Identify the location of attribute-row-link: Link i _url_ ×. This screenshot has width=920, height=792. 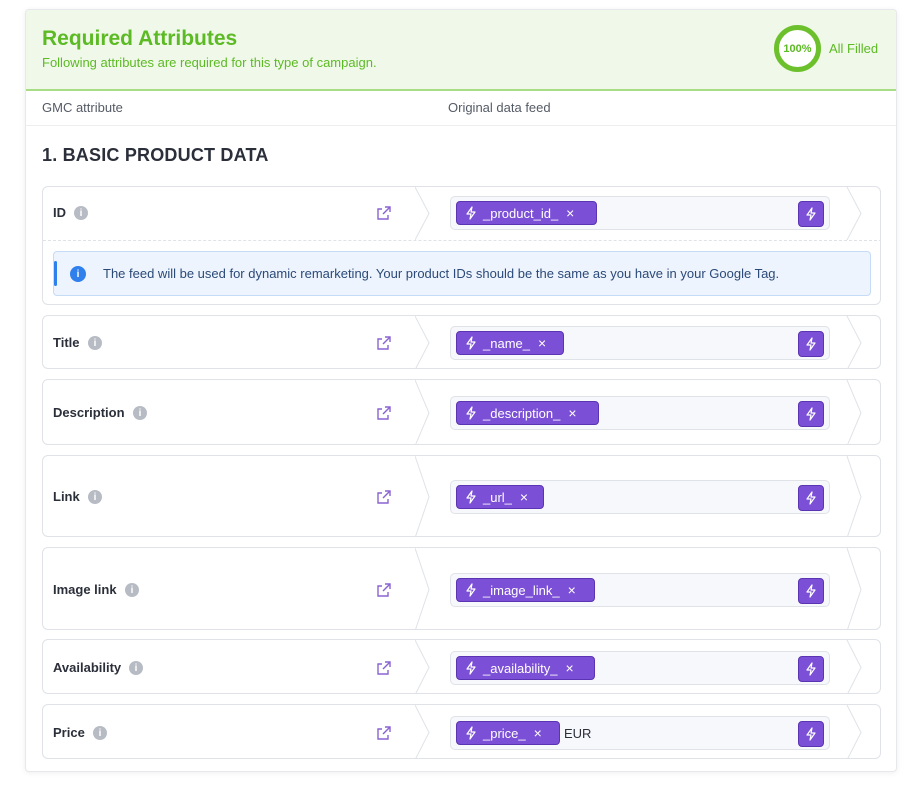
(461, 496).